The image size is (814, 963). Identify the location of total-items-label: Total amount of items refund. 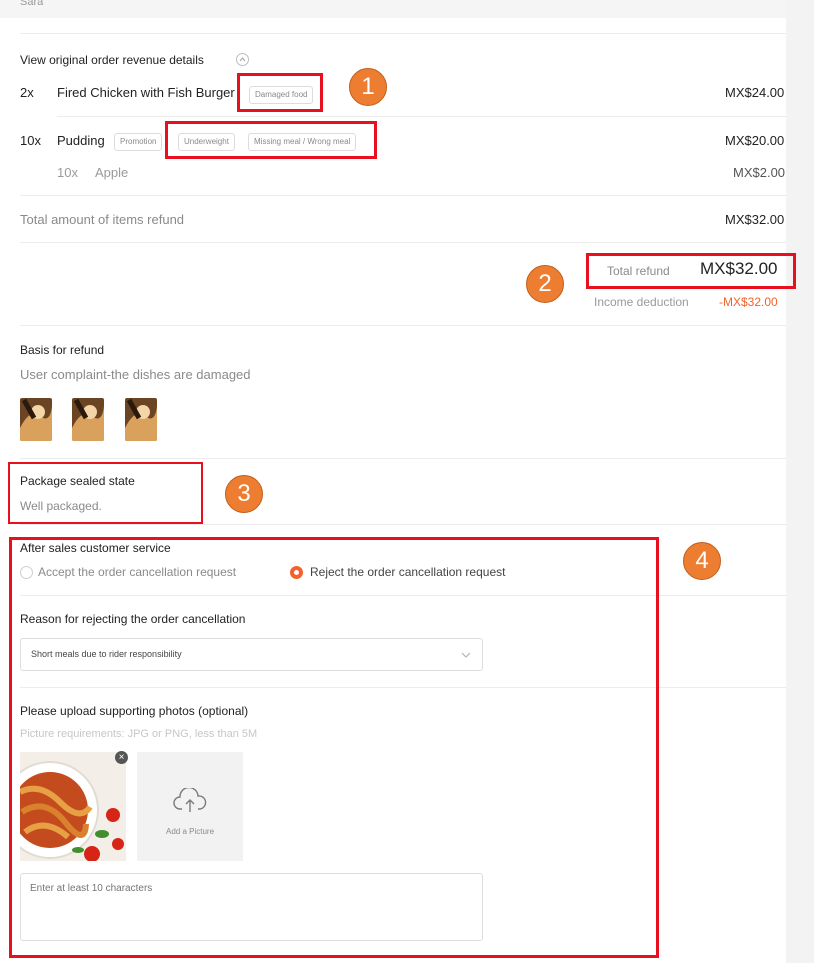
(102, 219).